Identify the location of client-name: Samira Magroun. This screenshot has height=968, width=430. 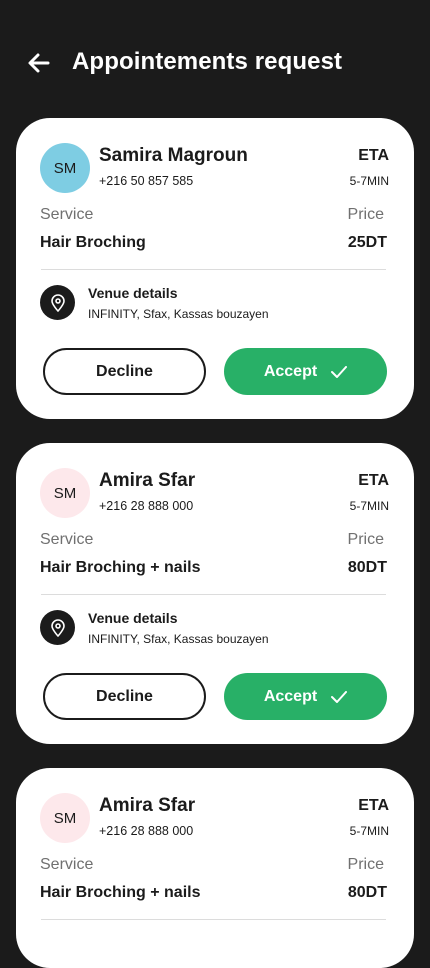
(173, 155).